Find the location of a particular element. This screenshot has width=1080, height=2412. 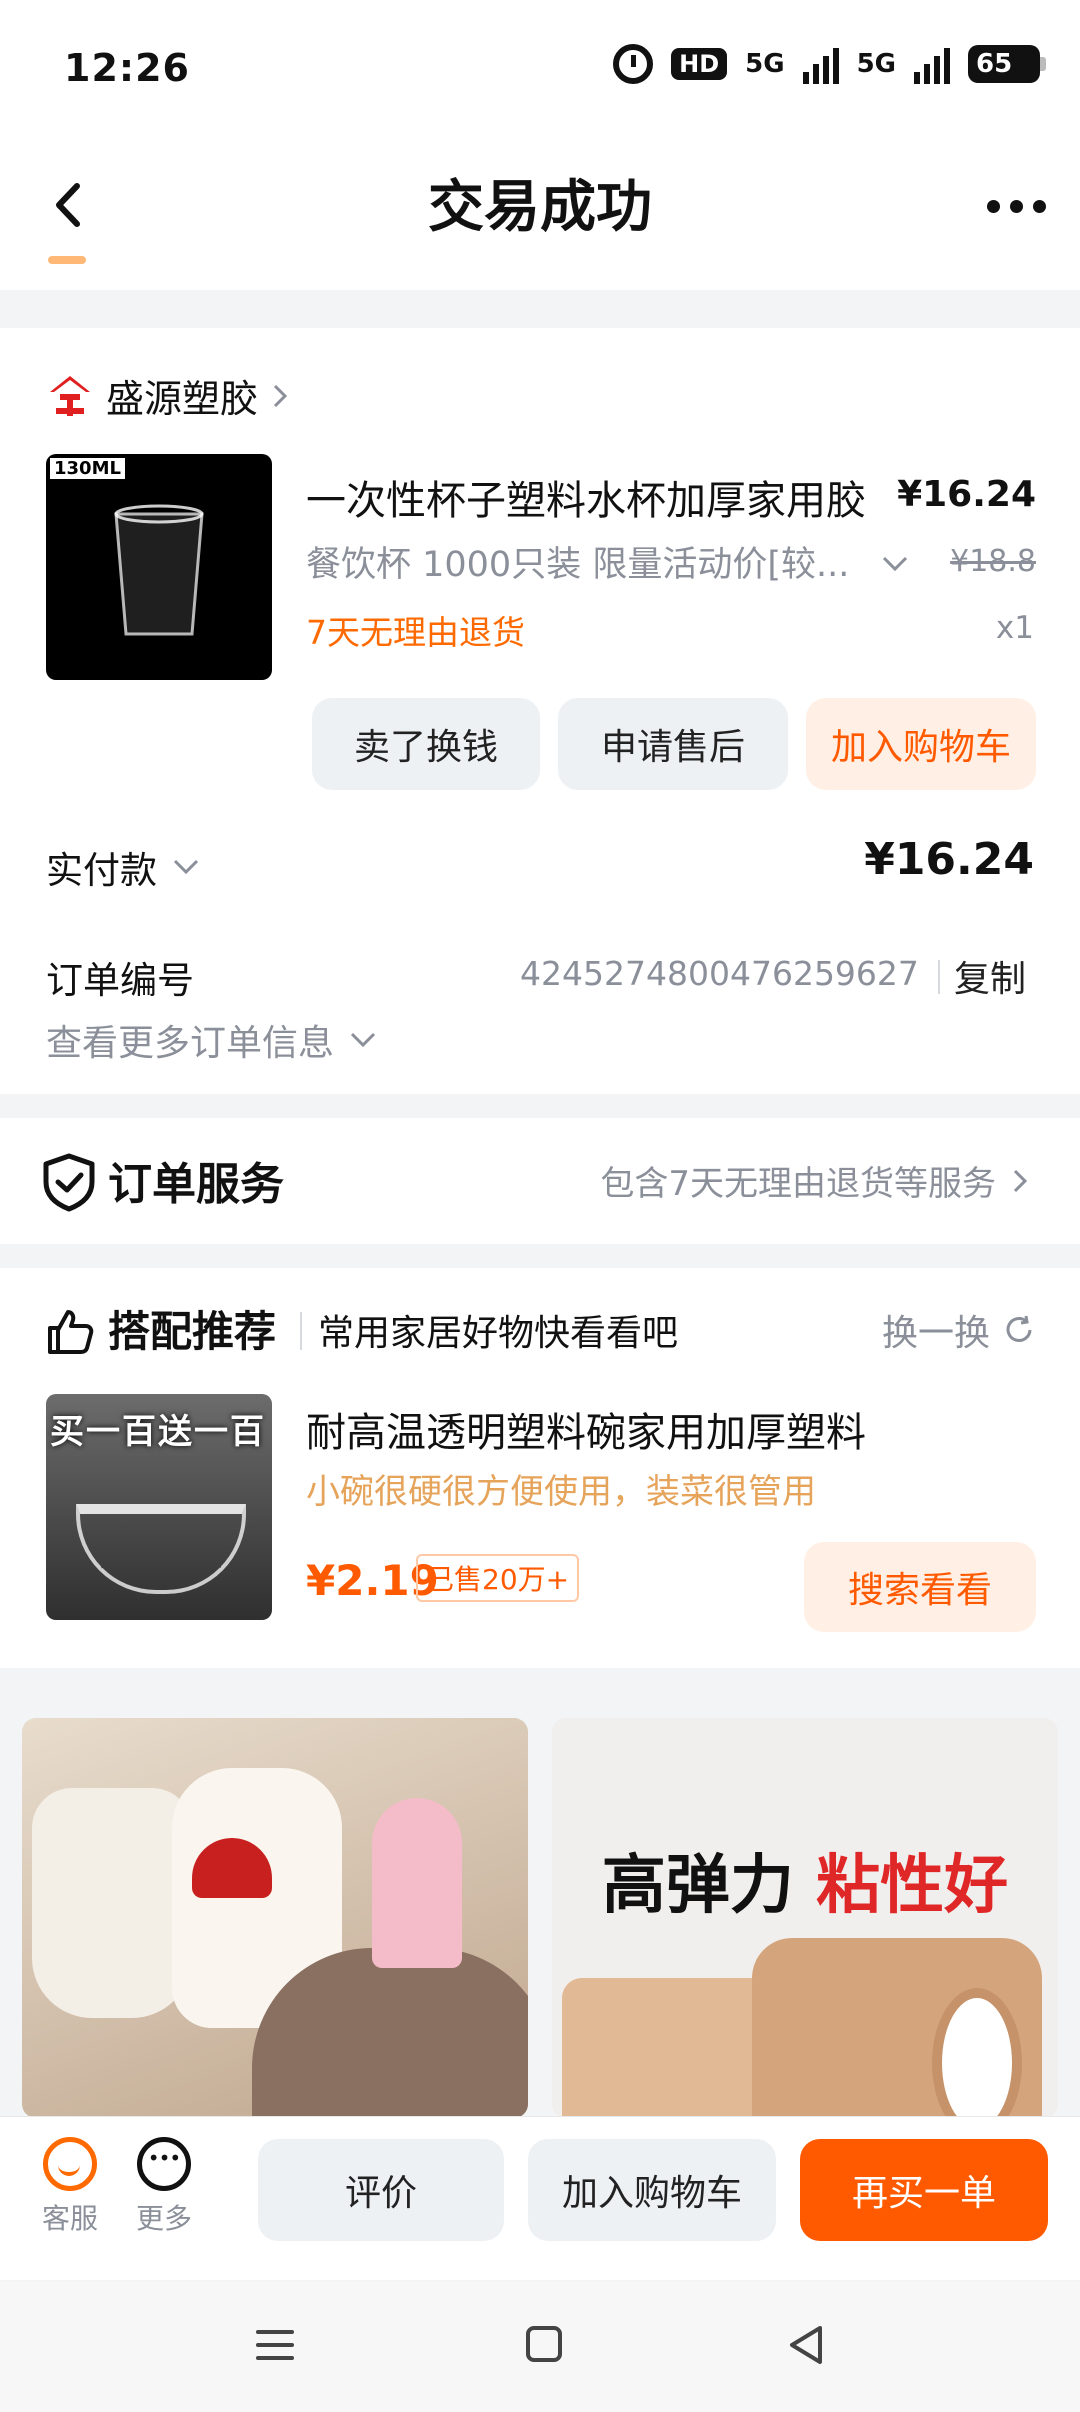

customer-service-label: 客服 is located at coordinates (69, 2218).